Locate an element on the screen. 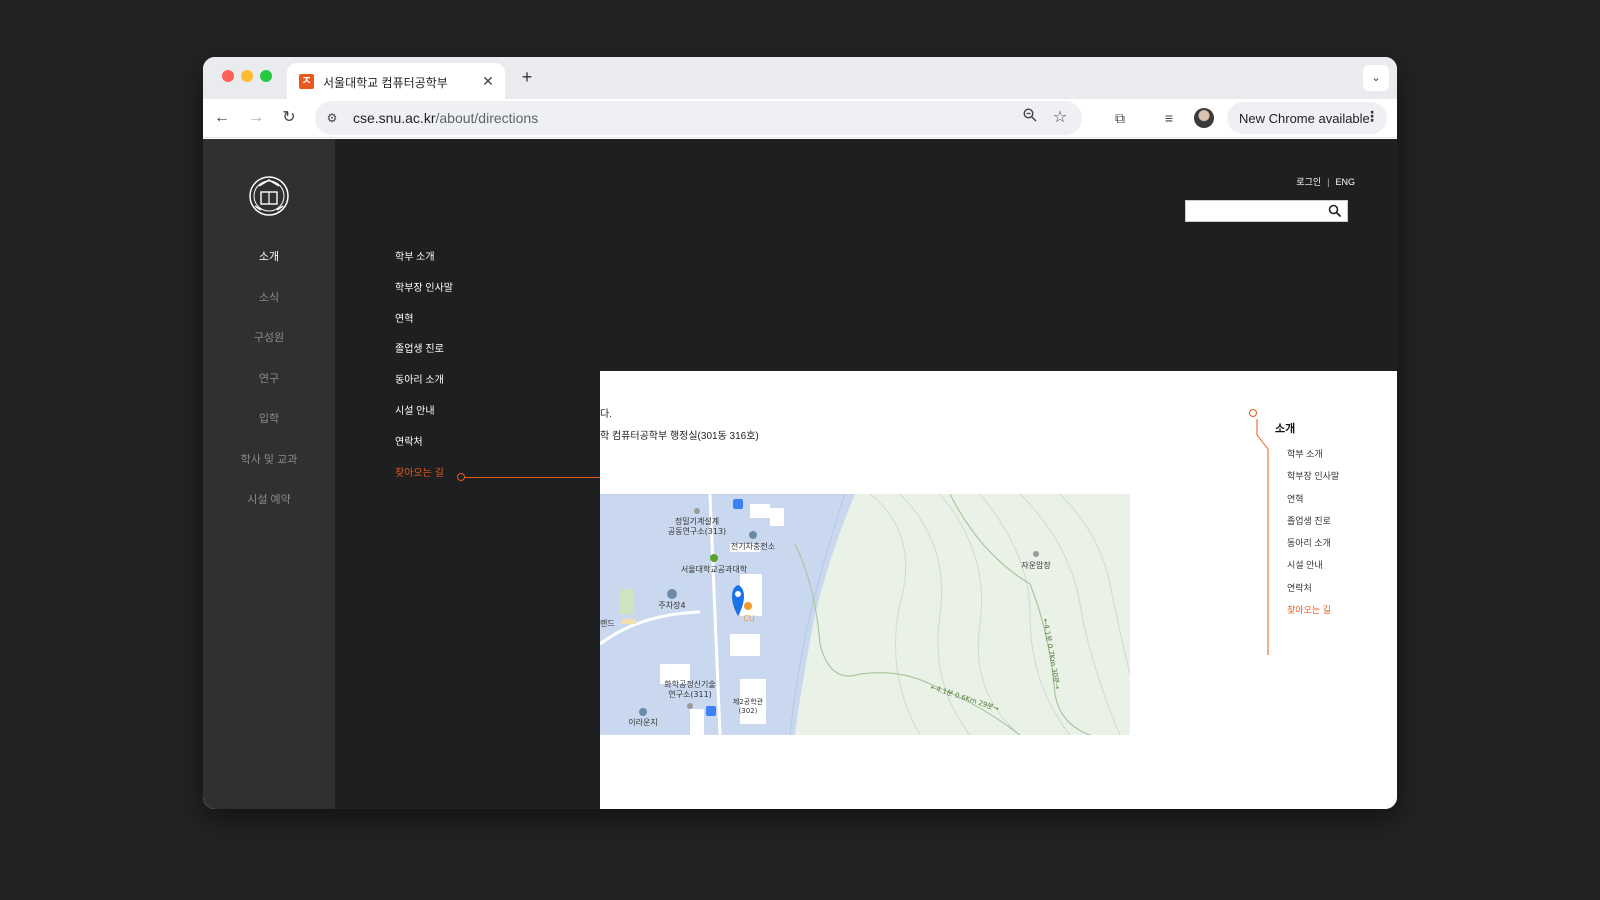 This screenshot has width=1600, height=900. toc-item-intro: 학부 소개 is located at coordinates (1313, 458).